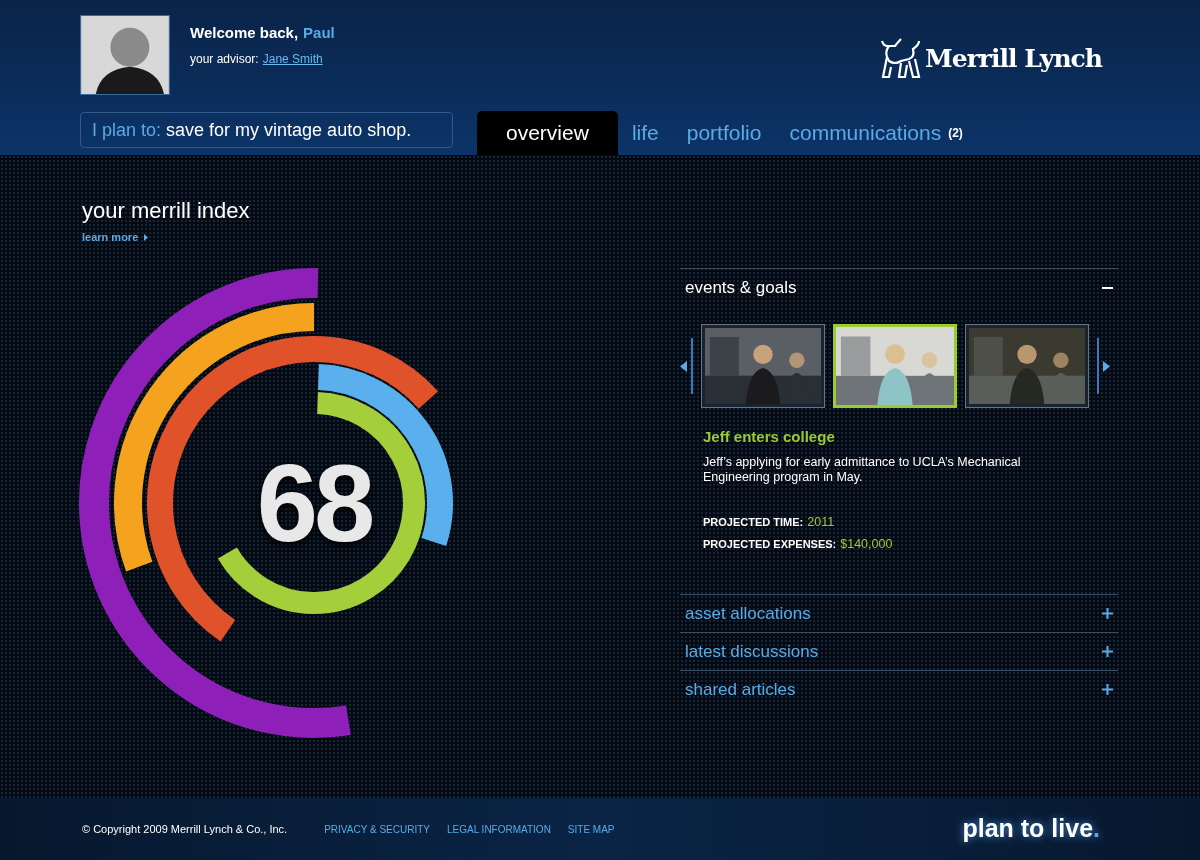 The image size is (1200, 860). What do you see at coordinates (319, 33) in the screenshot?
I see `user-name: Paul` at bounding box center [319, 33].